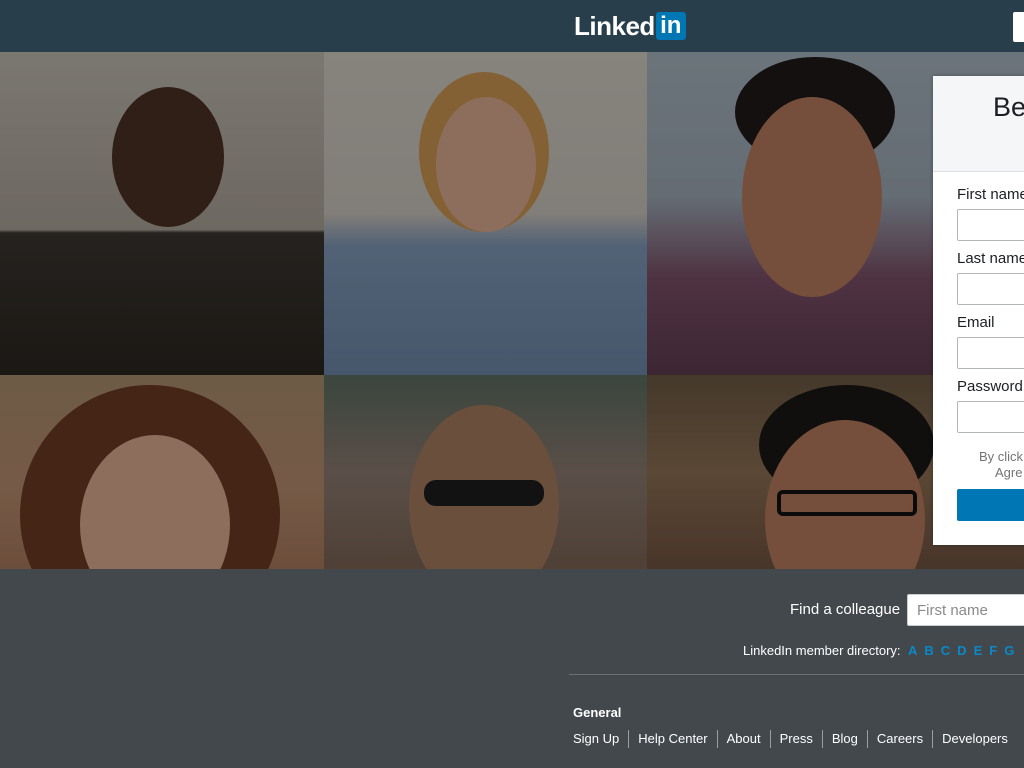  I want to click on directory-letter-g: G, so click(1009, 650).